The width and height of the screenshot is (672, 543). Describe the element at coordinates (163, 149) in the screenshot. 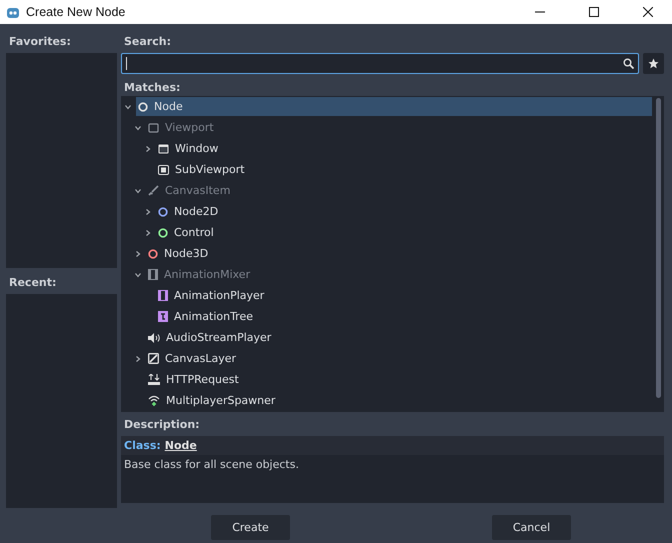

I see `window-icon` at that location.